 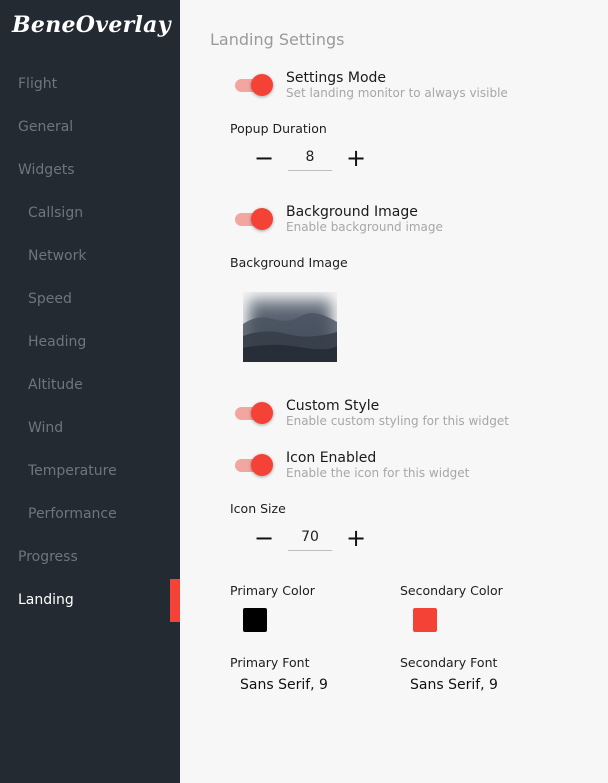 What do you see at coordinates (454, 685) in the screenshot?
I see `secondary-font-value: Sans Serif, 9` at bounding box center [454, 685].